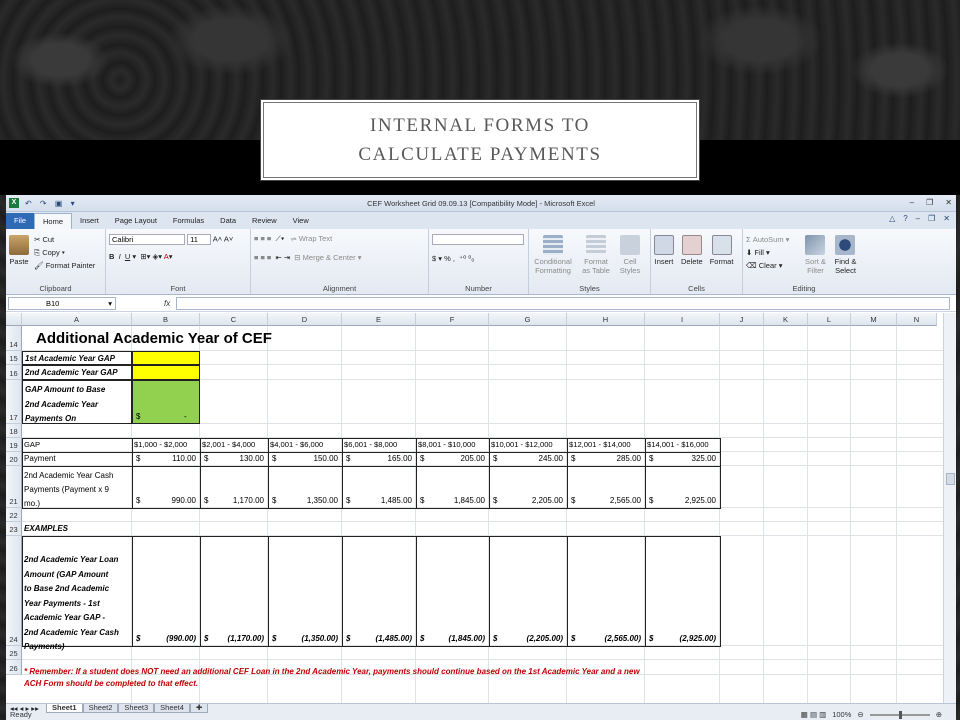 This screenshot has width=960, height=720. Describe the element at coordinates (905, 218) in the screenshot. I see `help-icon: ?` at that location.